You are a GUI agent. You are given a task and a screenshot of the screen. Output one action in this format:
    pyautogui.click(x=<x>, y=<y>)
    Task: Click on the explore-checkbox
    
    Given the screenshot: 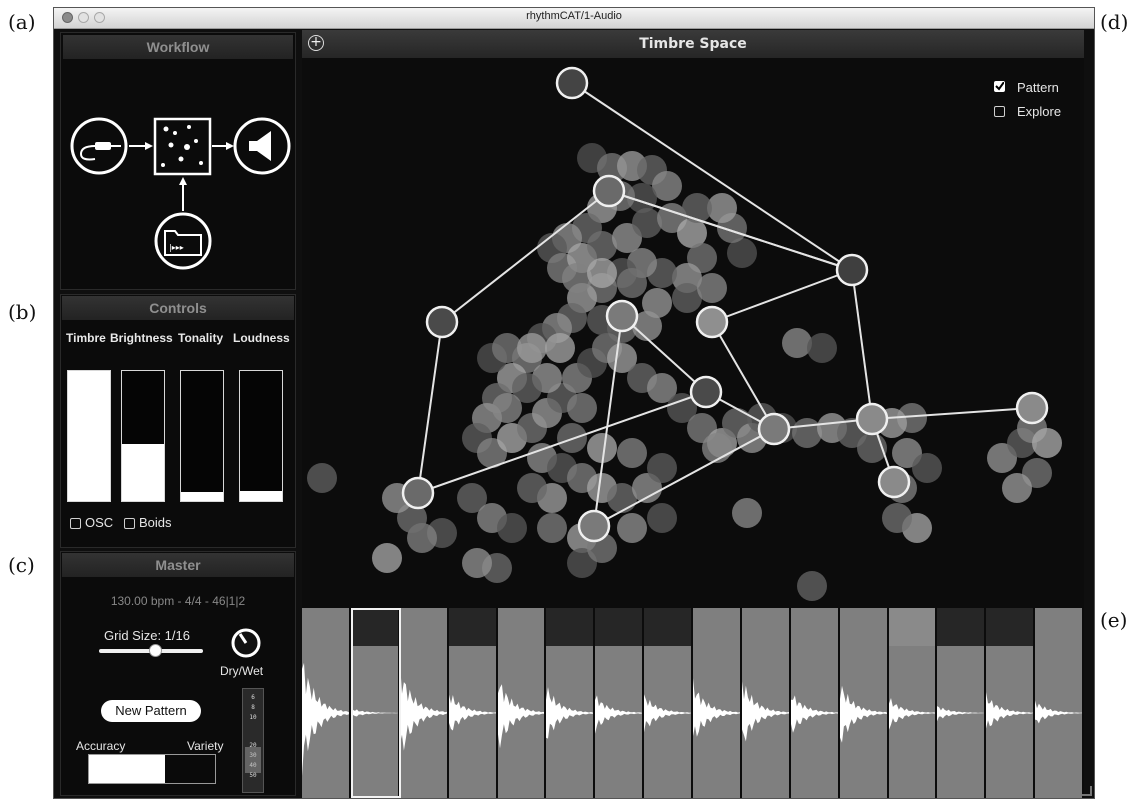 What is the action you would take?
    pyautogui.click(x=999, y=111)
    